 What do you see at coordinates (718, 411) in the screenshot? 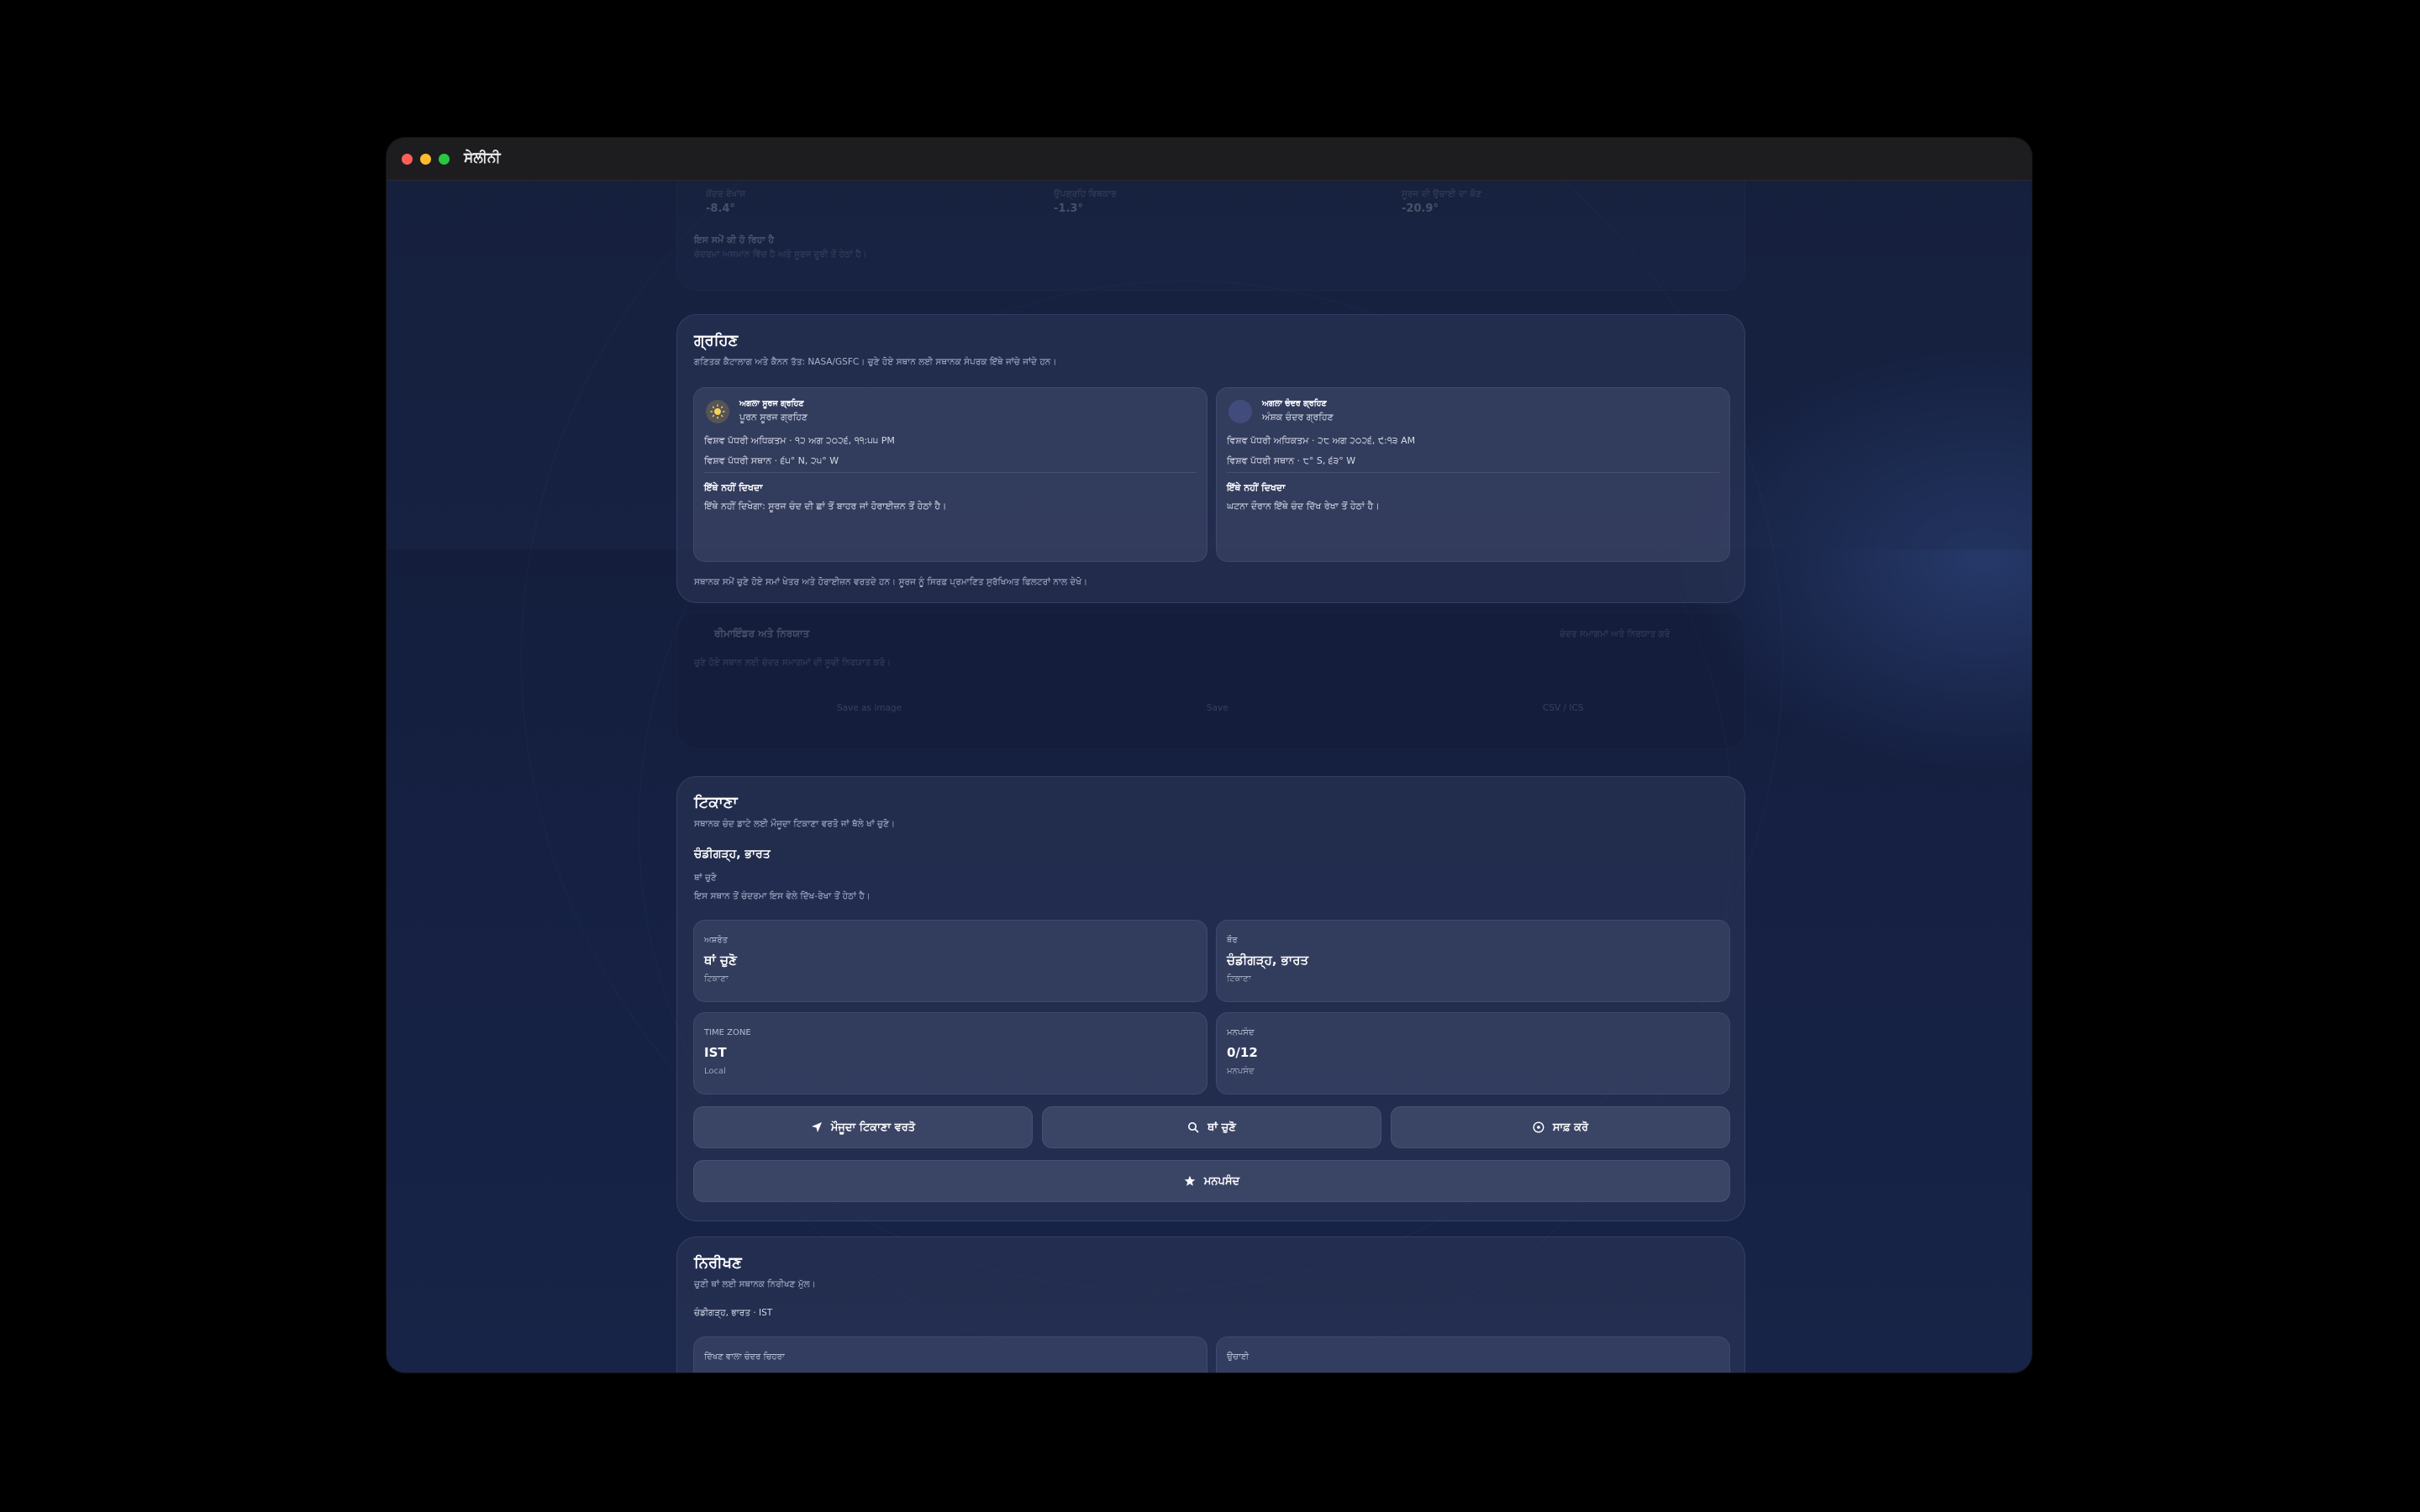
I see `sun-icon` at bounding box center [718, 411].